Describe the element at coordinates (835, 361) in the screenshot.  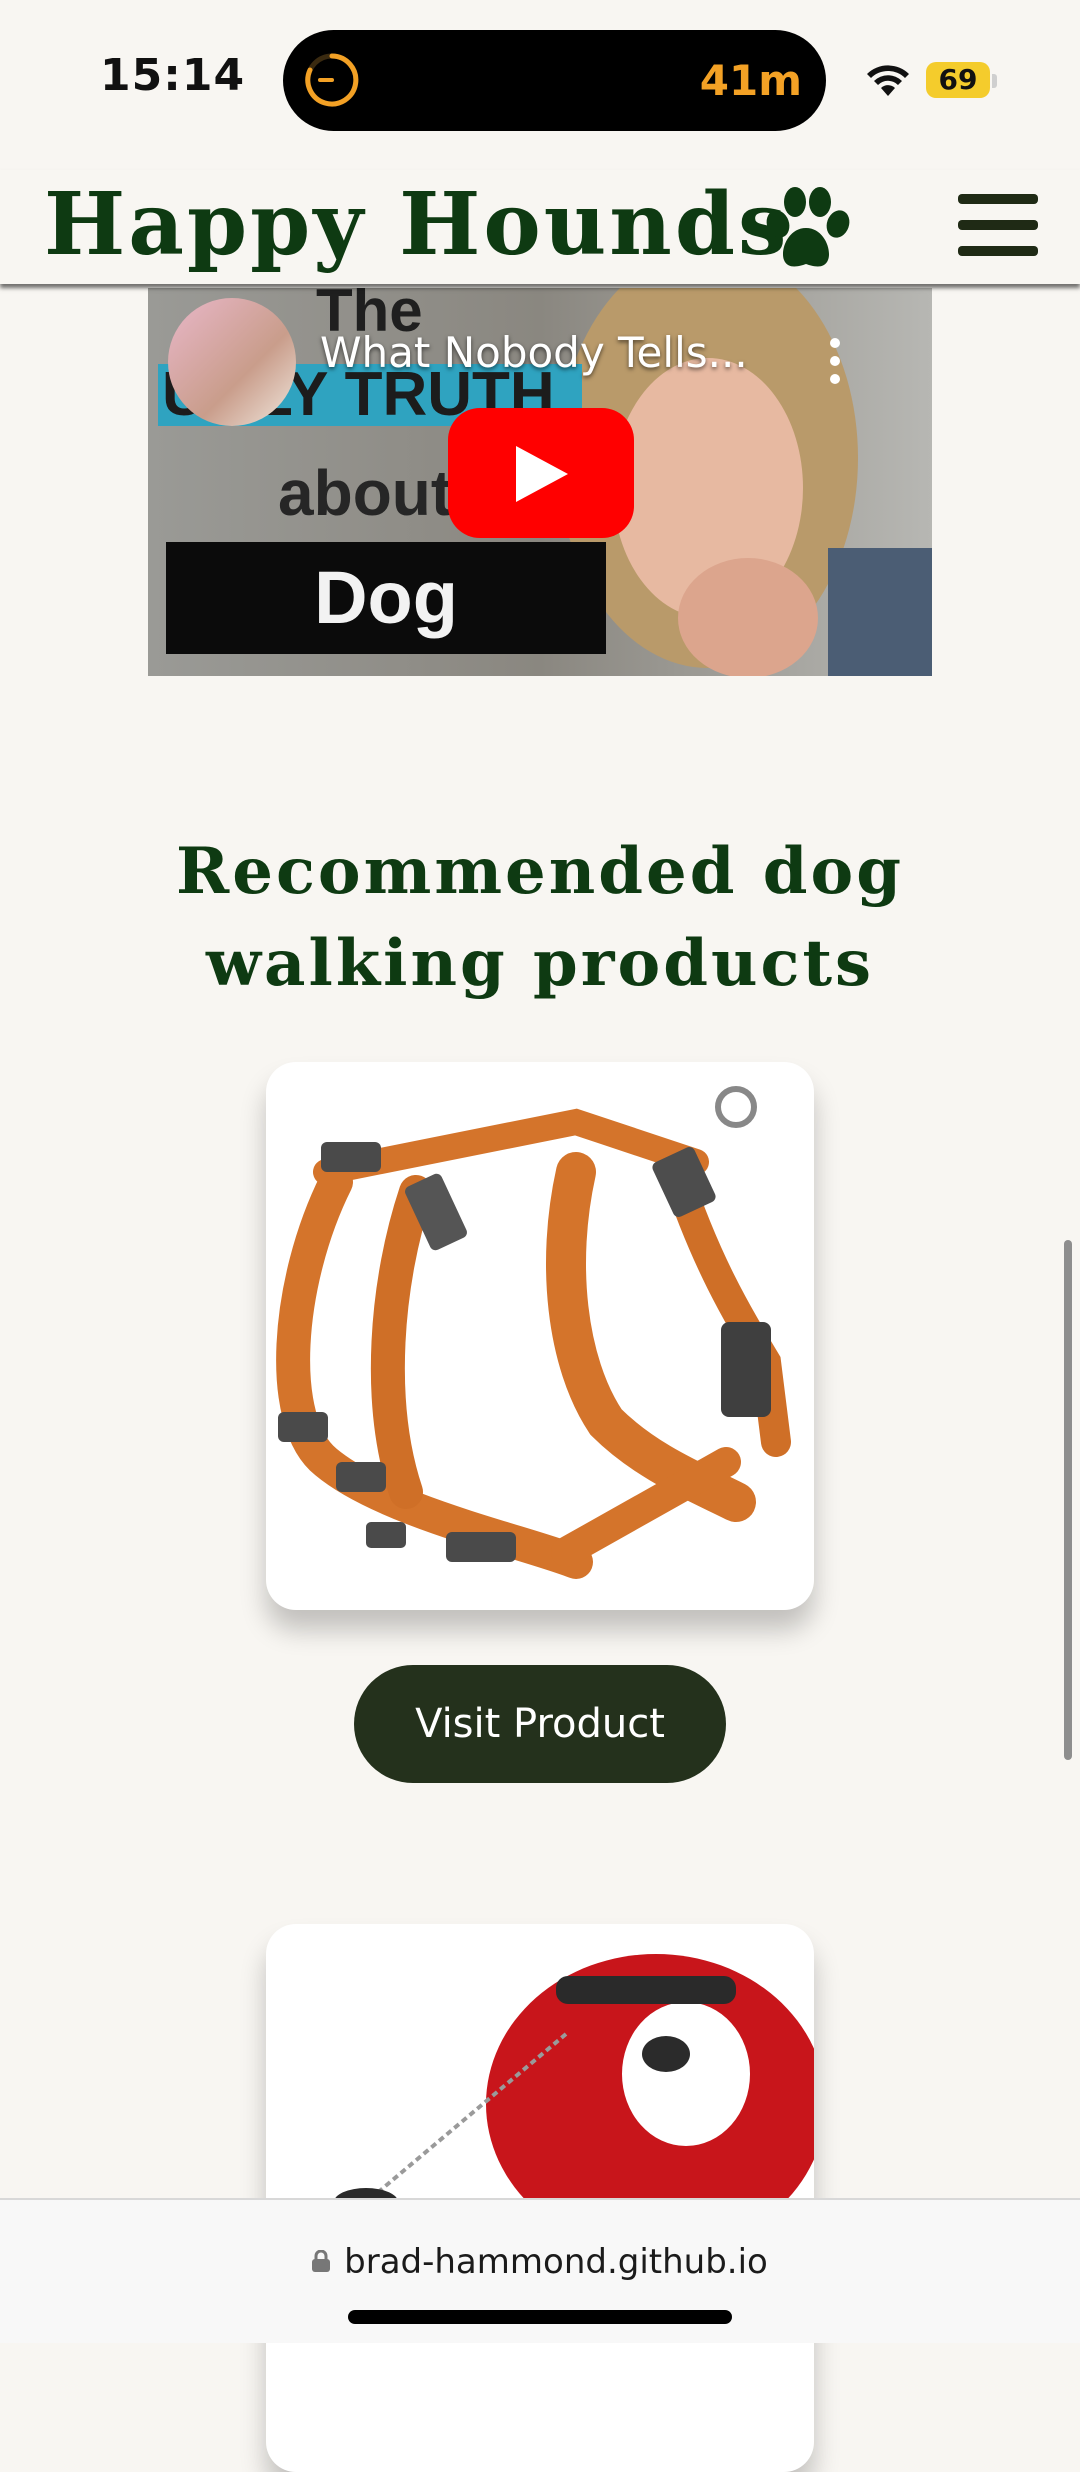
I see `vertical-dots-icon` at that location.